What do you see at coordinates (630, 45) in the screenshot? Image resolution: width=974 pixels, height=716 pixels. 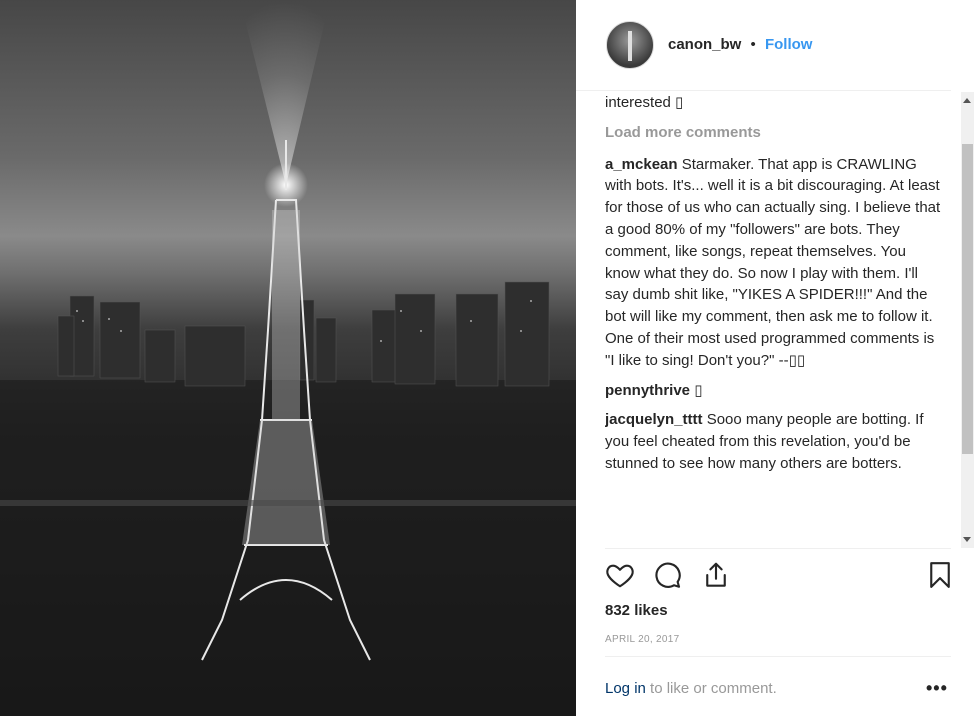 I see `avatar` at bounding box center [630, 45].